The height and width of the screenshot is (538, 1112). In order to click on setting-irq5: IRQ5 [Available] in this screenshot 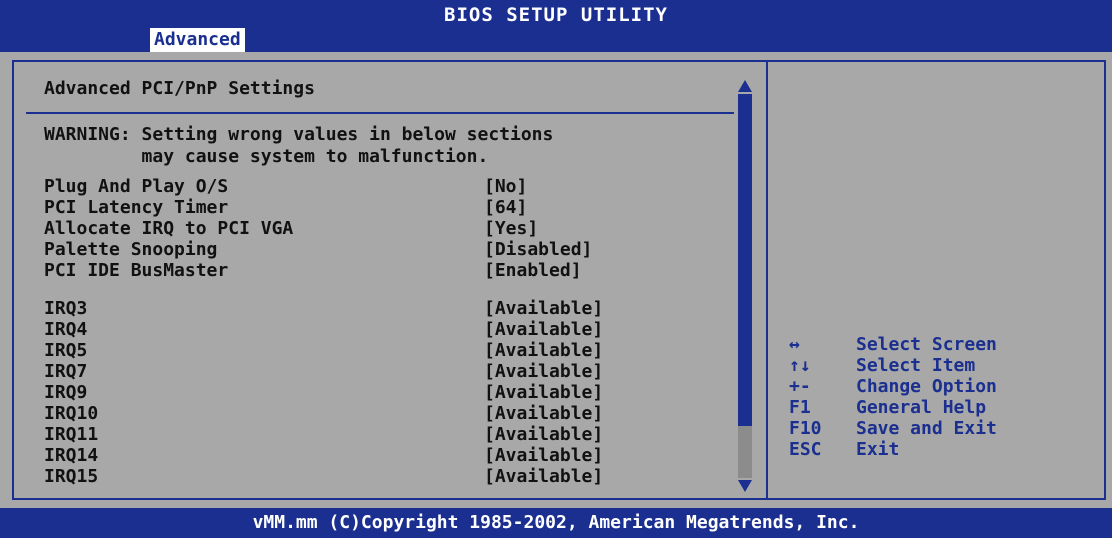, I will do `click(354, 350)`.